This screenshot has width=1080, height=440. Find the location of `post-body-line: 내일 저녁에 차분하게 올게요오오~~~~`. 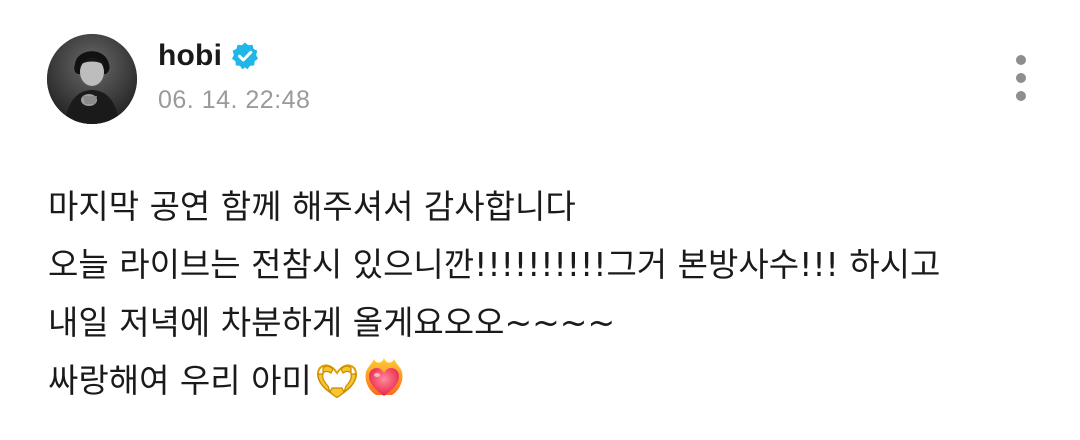

post-body-line: 내일 저녁에 차분하게 올게요오오~~~~ is located at coordinates (332, 322).